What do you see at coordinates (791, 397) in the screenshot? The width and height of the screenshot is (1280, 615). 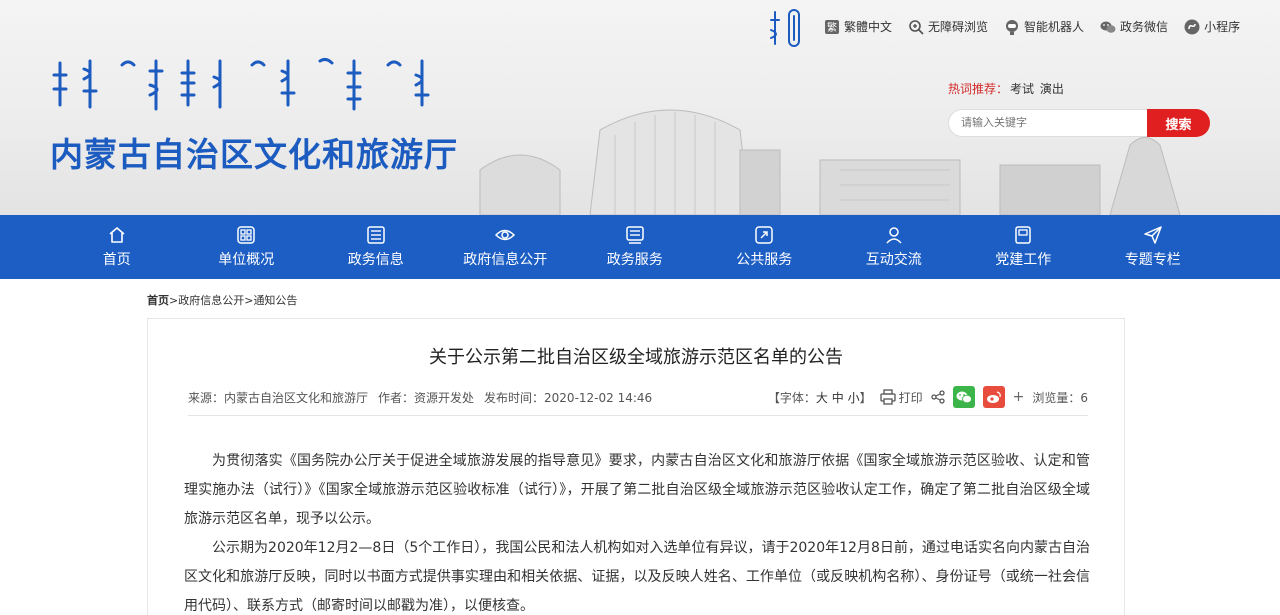 I see `font-size-prefix: 【字体：` at bounding box center [791, 397].